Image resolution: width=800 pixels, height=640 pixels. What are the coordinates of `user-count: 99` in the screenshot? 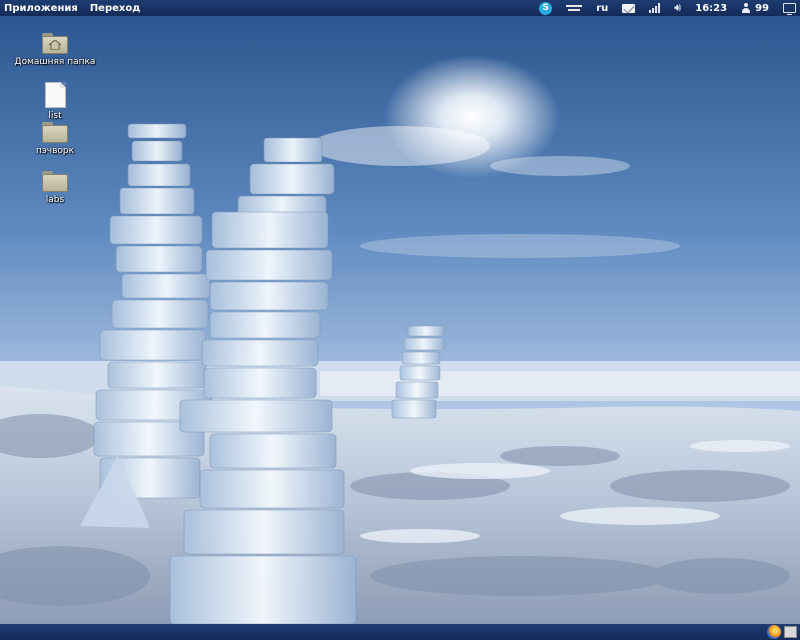 It's located at (762, 8).